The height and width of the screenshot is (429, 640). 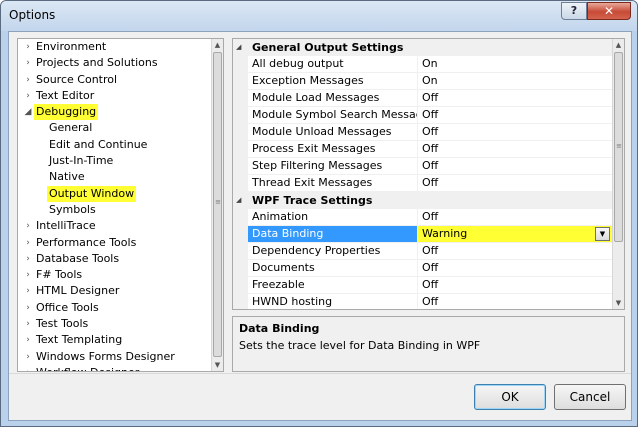 I want to click on property-row: Documents Off, so click(x=422, y=268).